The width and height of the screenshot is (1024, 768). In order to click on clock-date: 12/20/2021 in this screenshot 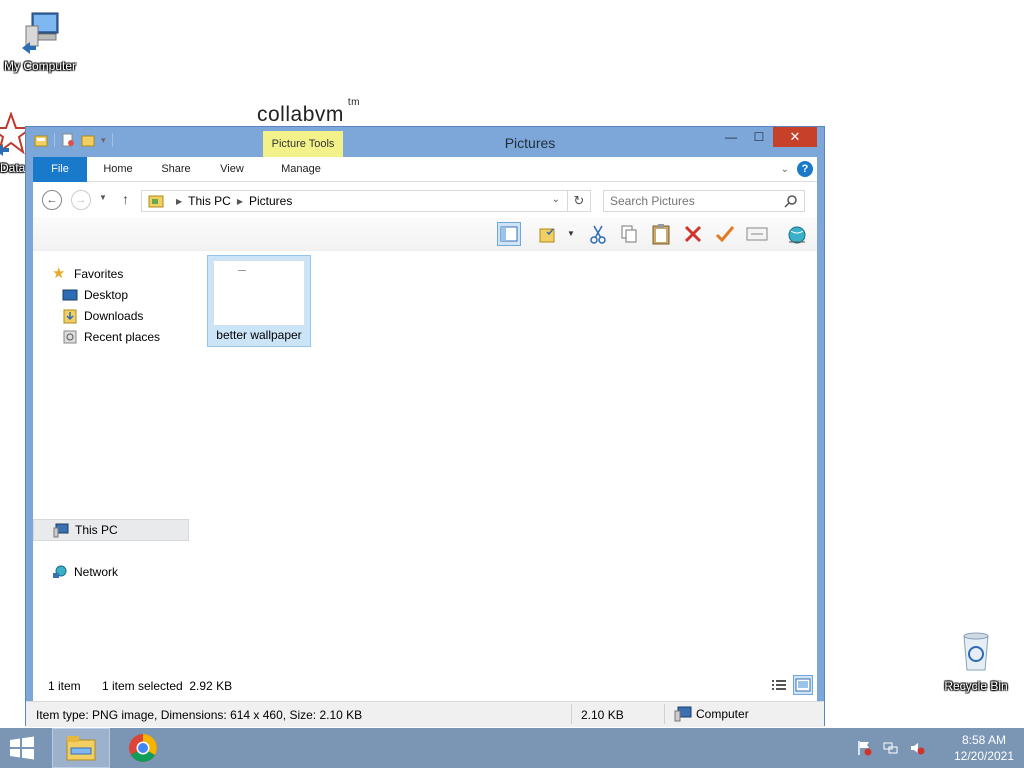, I will do `click(984, 756)`.